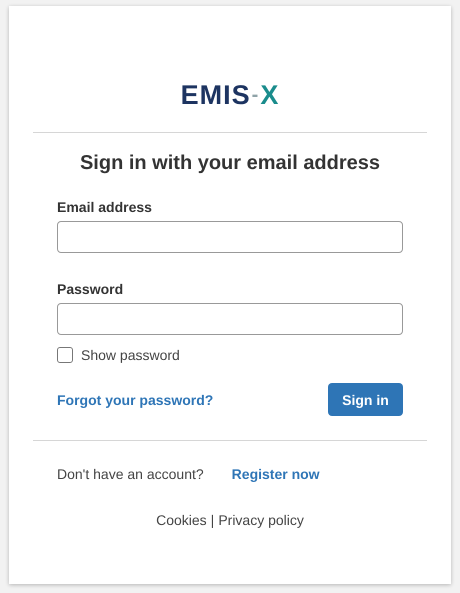  I want to click on register-prompt: Don't have an account?, so click(130, 474).